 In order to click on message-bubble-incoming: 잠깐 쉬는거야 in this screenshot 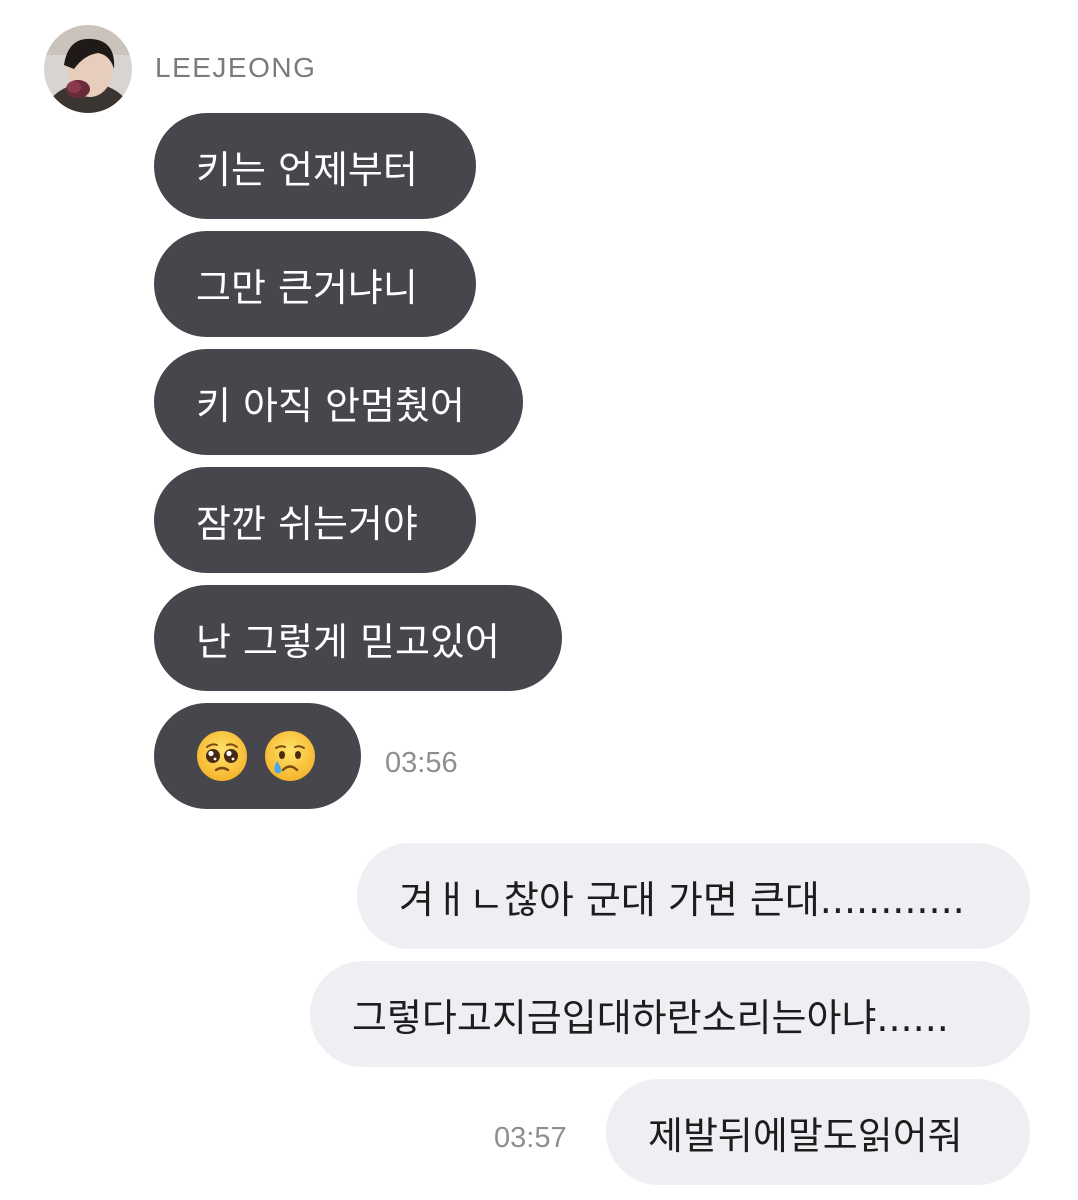, I will do `click(315, 520)`.